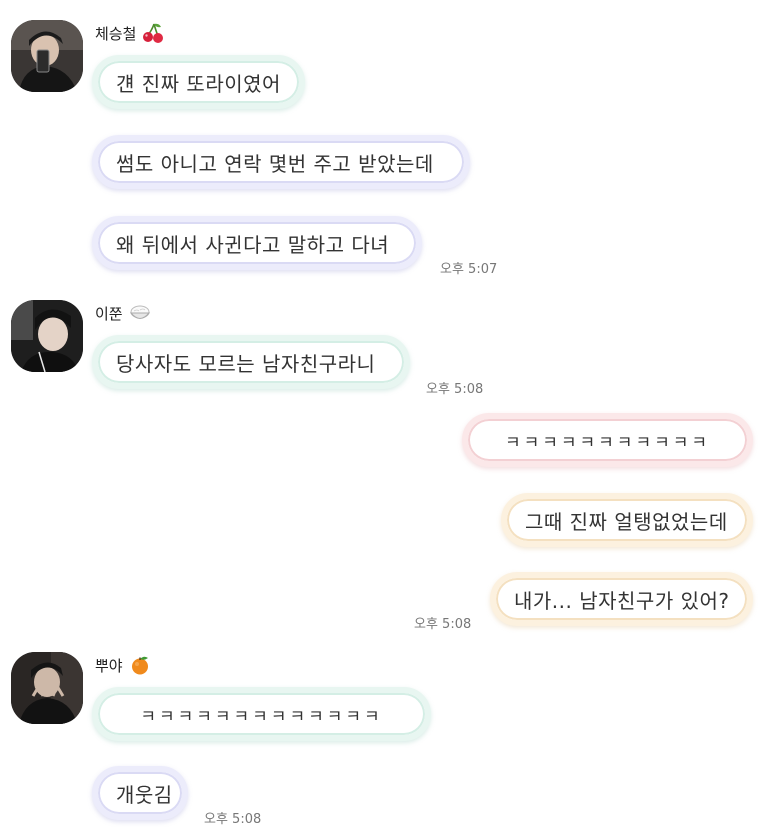 The height and width of the screenshot is (836, 773). What do you see at coordinates (469, 269) in the screenshot?
I see `timestamp: 오후 5:07` at bounding box center [469, 269].